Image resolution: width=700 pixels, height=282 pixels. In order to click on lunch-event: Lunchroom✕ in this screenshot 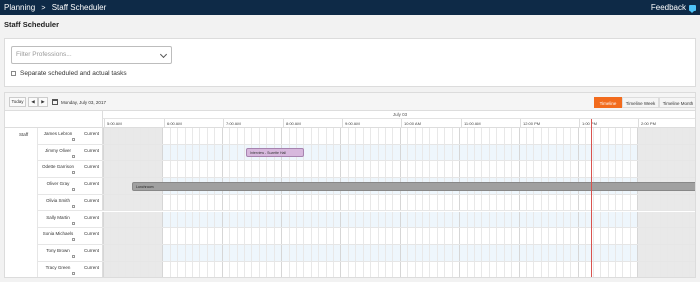, I will do `click(413, 186)`.